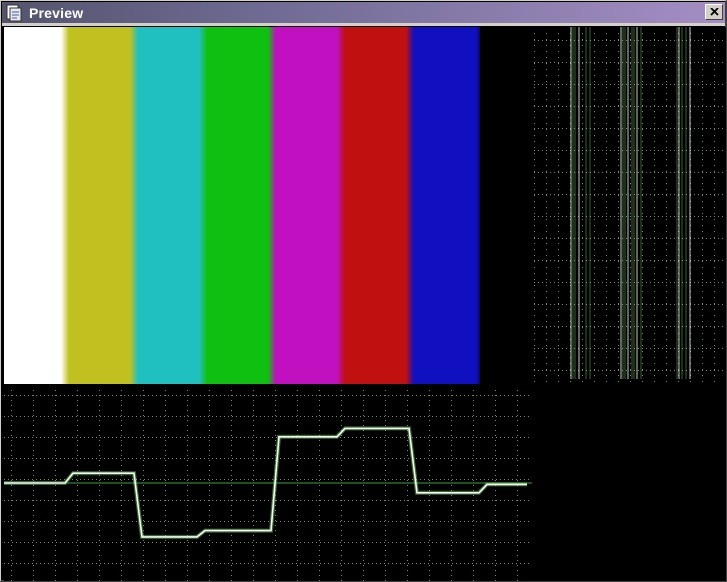  I want to click on title-bar: Preview, so click(363, 14).